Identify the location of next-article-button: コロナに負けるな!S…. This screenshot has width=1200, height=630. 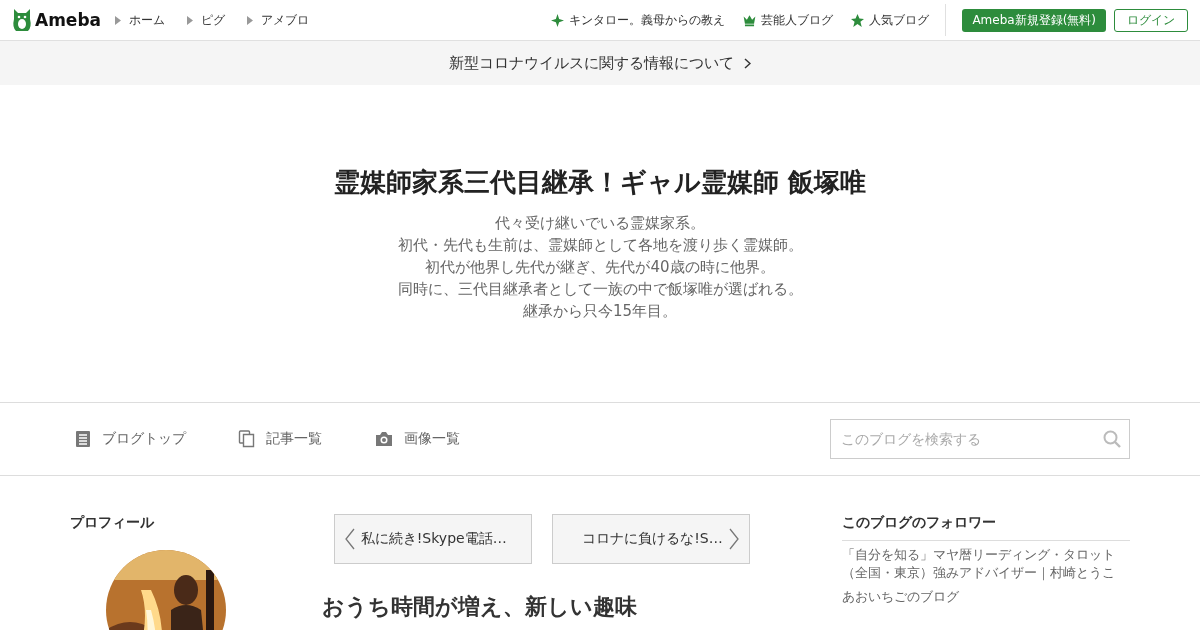
(650, 539).